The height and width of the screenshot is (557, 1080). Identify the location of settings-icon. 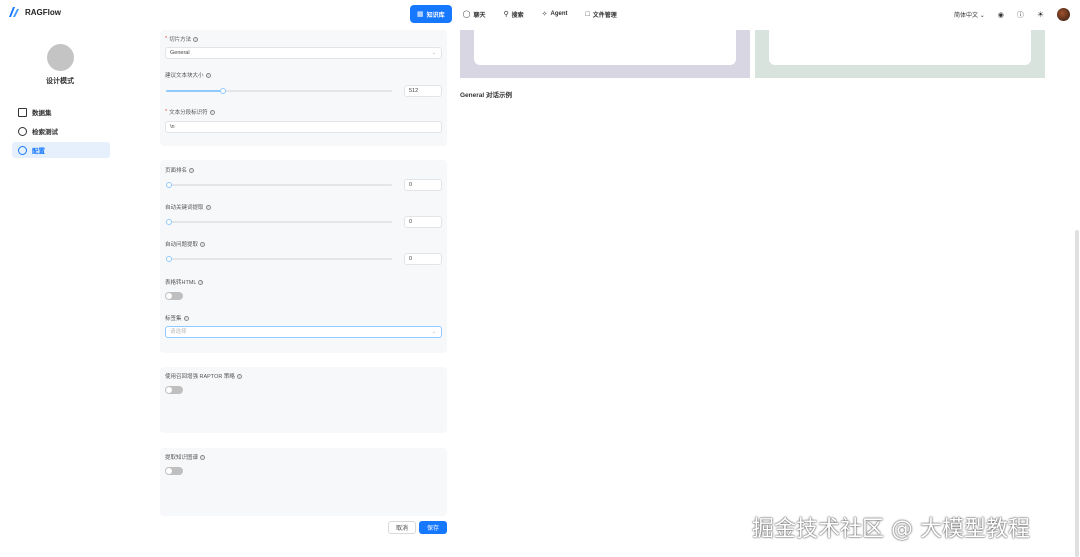
(22, 150).